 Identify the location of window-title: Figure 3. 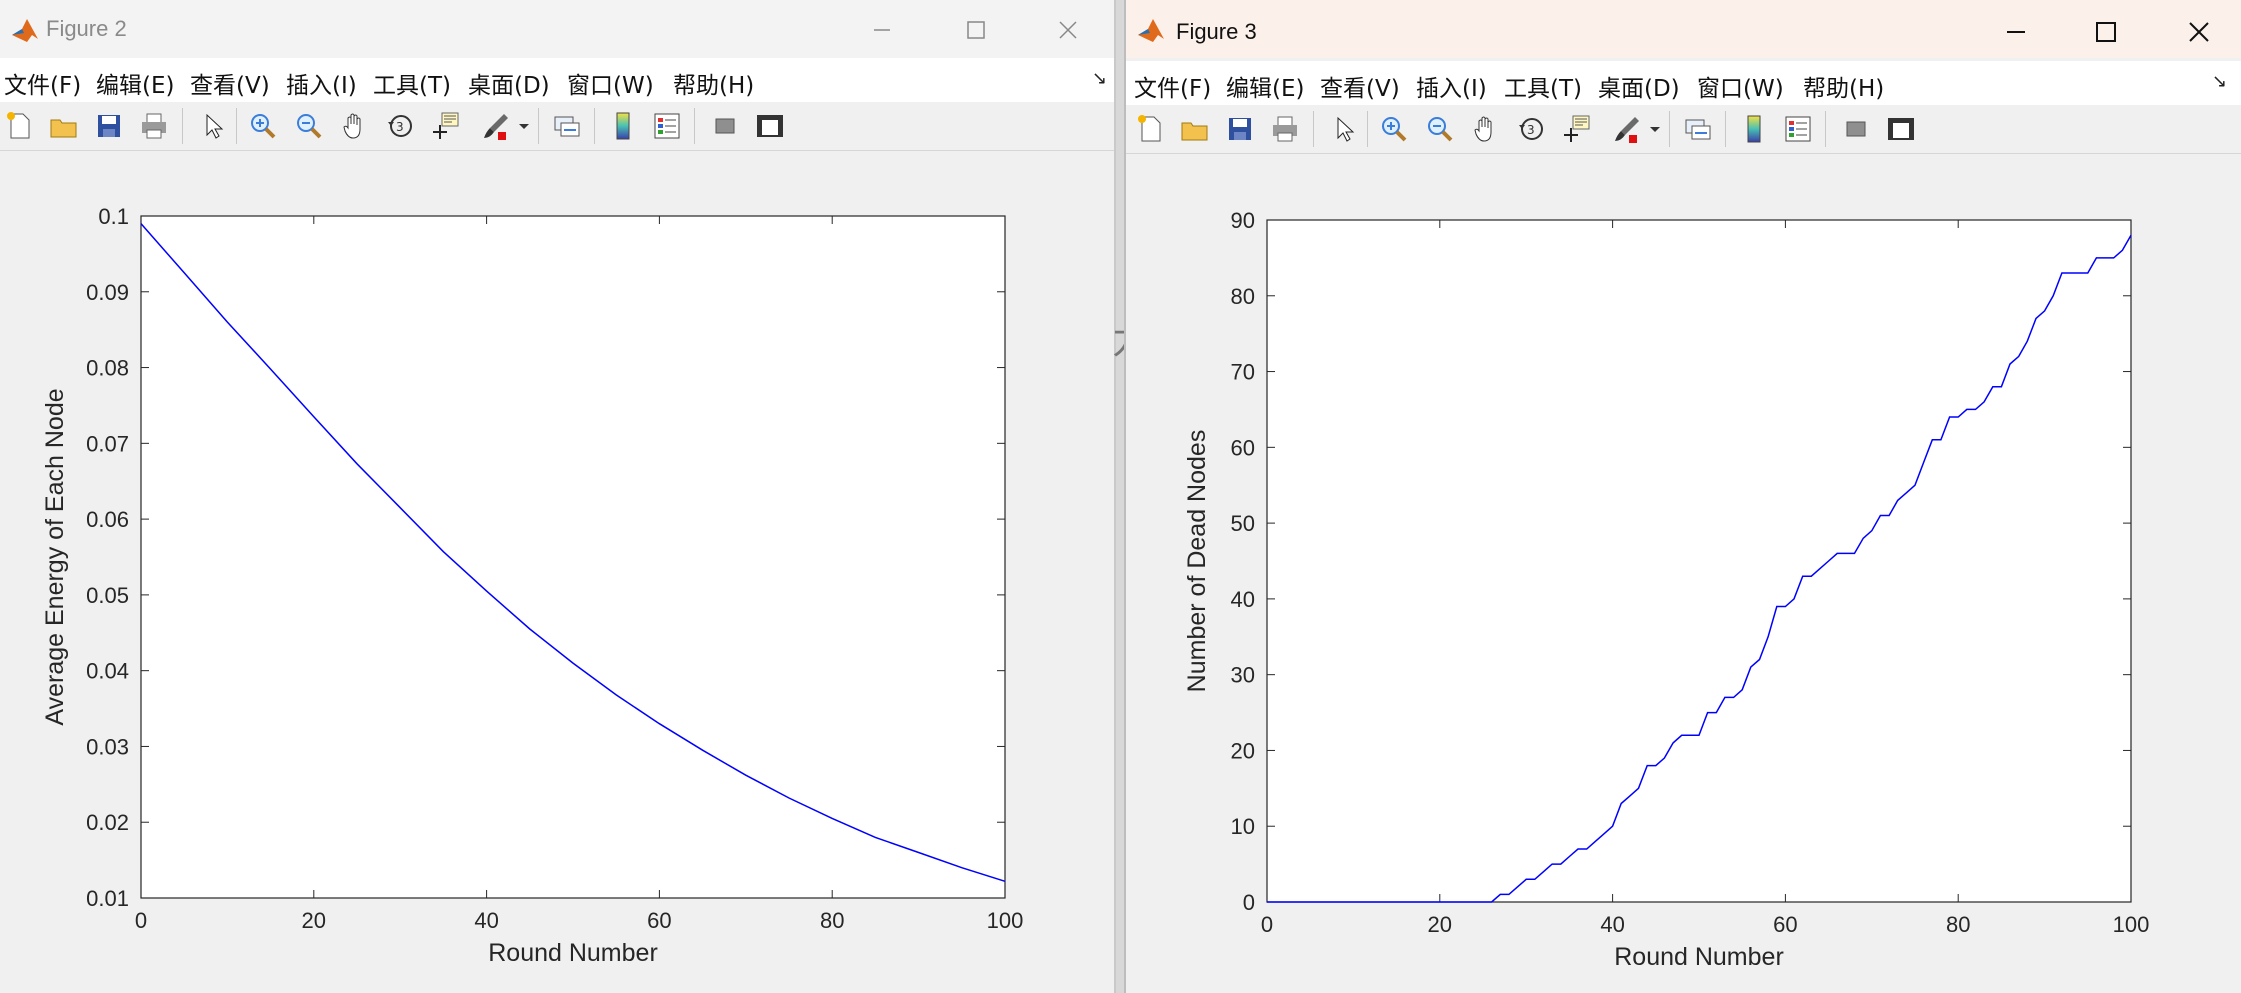
(1216, 31).